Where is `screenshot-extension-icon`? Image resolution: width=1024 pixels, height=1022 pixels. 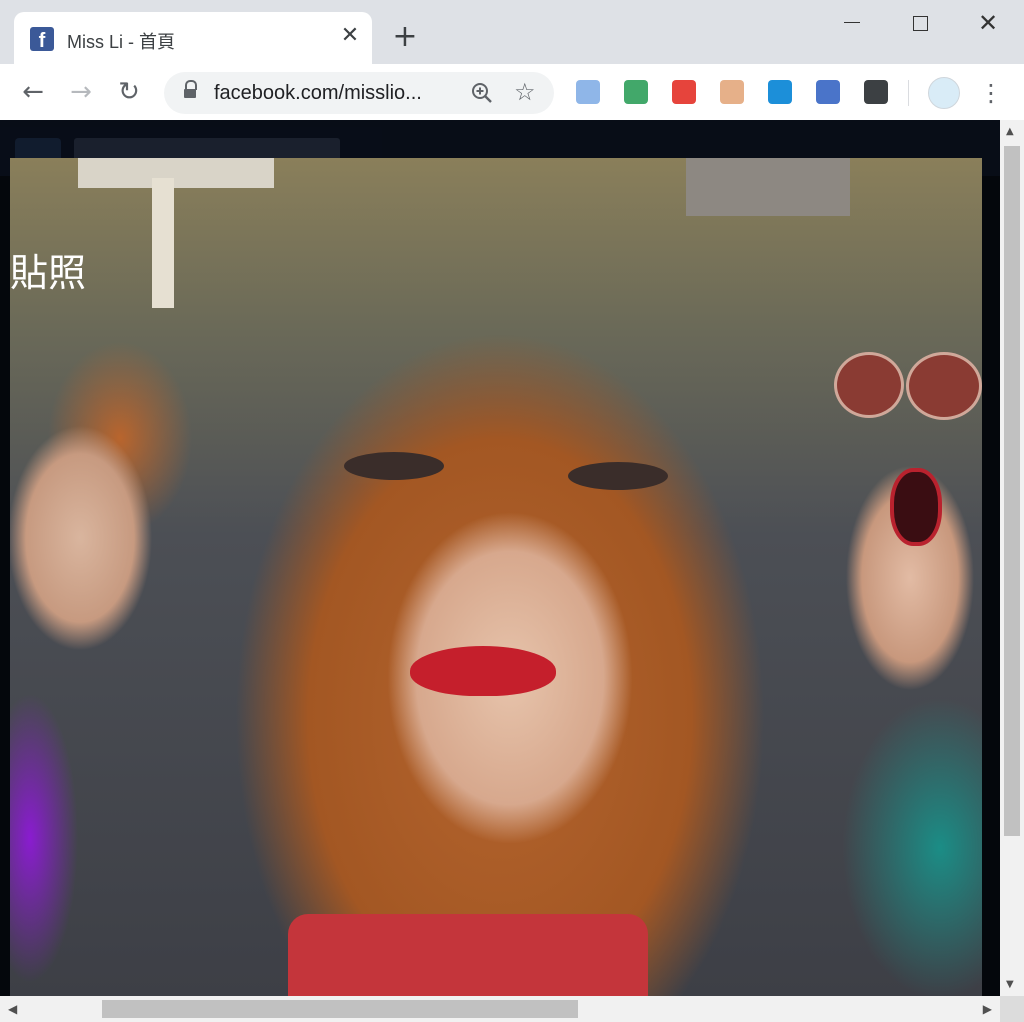
screenshot-extension-icon is located at coordinates (876, 92).